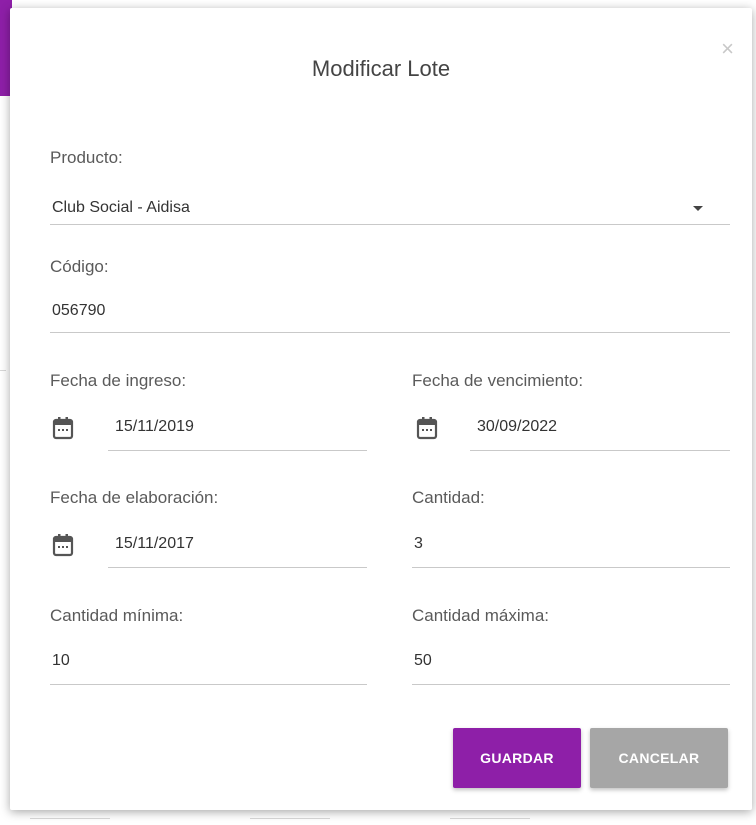 The width and height of the screenshot is (756, 825). Describe the element at coordinates (208, 684) in the screenshot. I see `cantidad-minima-underline` at that location.